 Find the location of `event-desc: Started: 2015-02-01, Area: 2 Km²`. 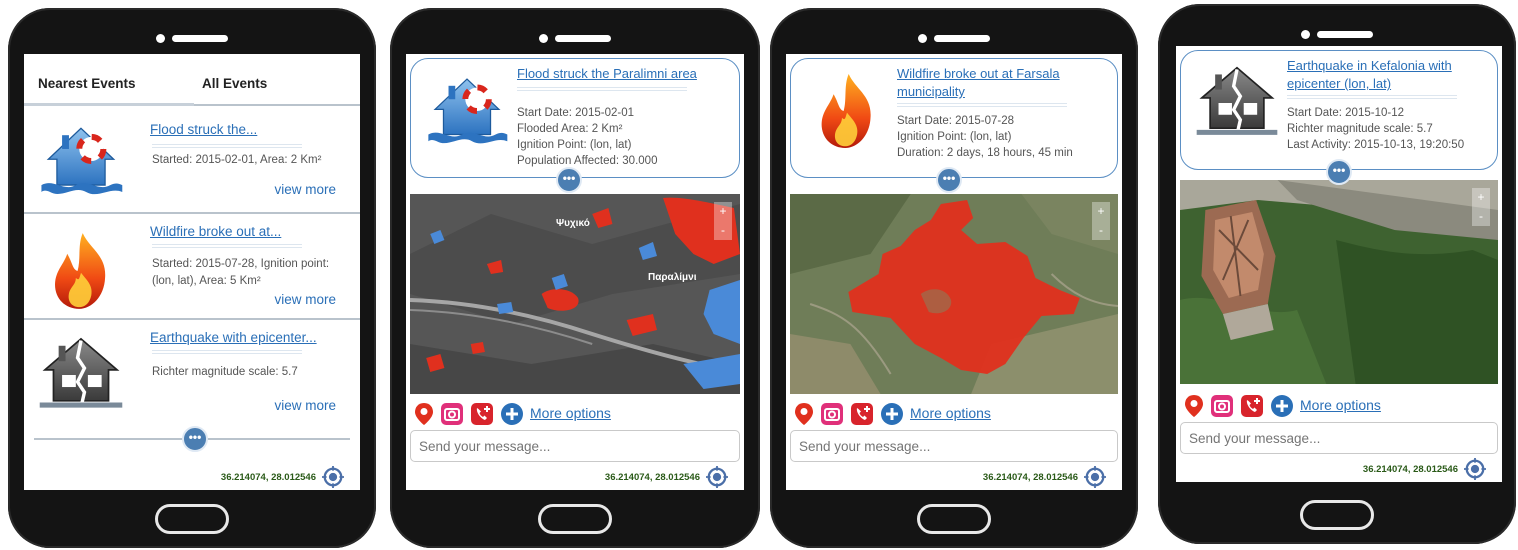

event-desc: Started: 2015-02-01, Area: 2 Km² is located at coordinates (237, 160).